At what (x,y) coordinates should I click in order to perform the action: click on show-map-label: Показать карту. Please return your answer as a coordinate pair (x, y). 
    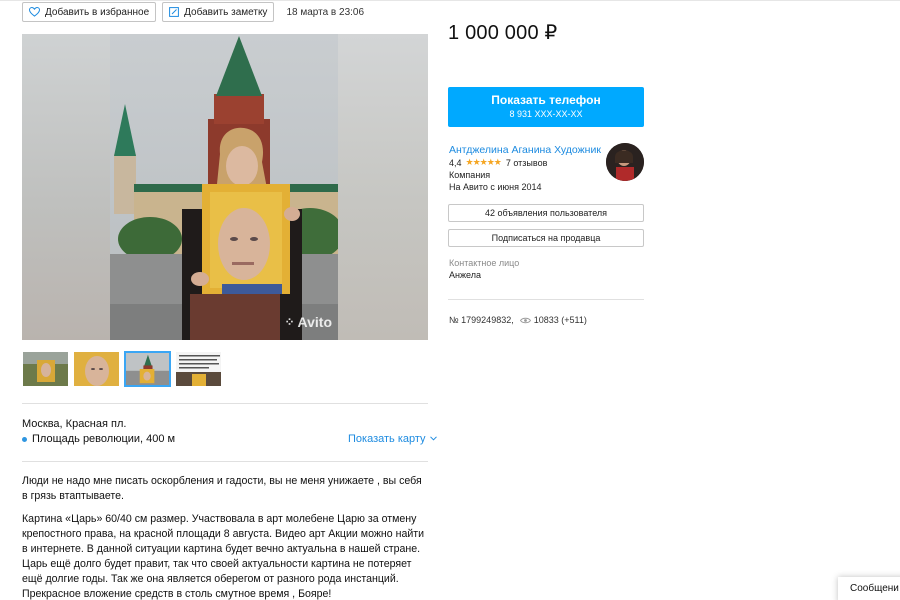
    Looking at the image, I should click on (387, 439).